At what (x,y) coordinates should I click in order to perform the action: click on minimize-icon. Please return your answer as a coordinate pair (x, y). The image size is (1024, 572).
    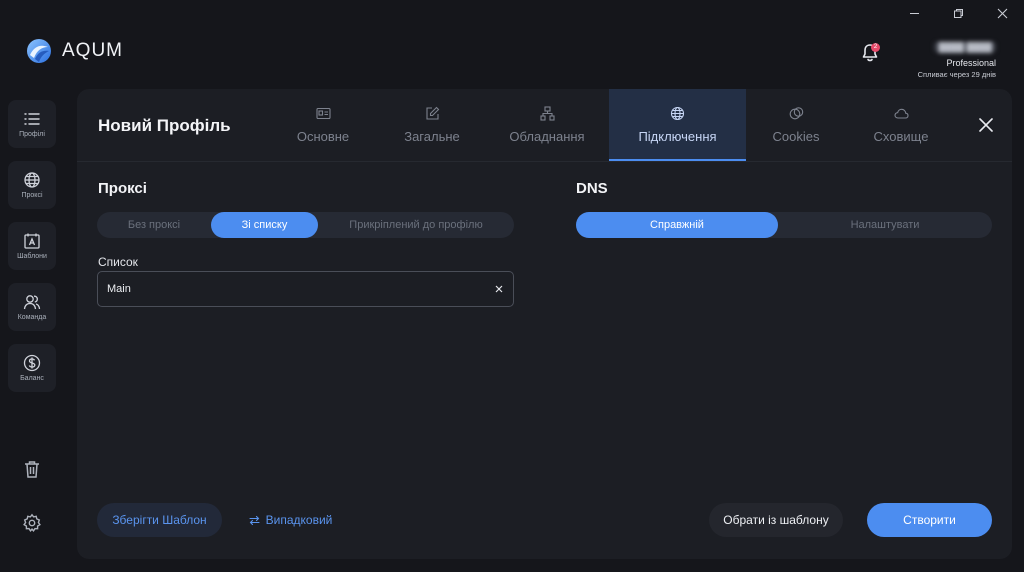
    Looking at the image, I should click on (914, 13).